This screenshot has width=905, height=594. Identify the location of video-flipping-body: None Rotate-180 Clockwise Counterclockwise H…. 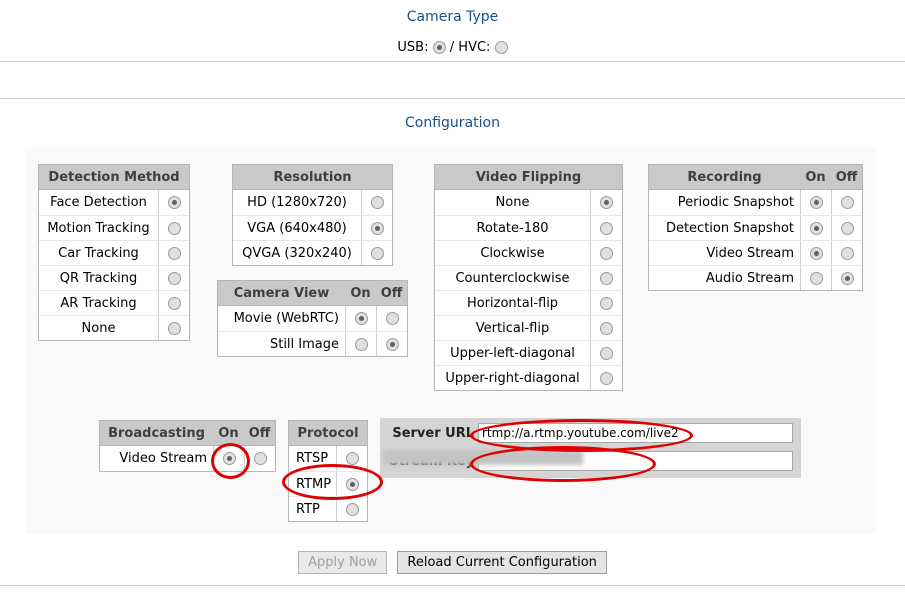
(528, 289).